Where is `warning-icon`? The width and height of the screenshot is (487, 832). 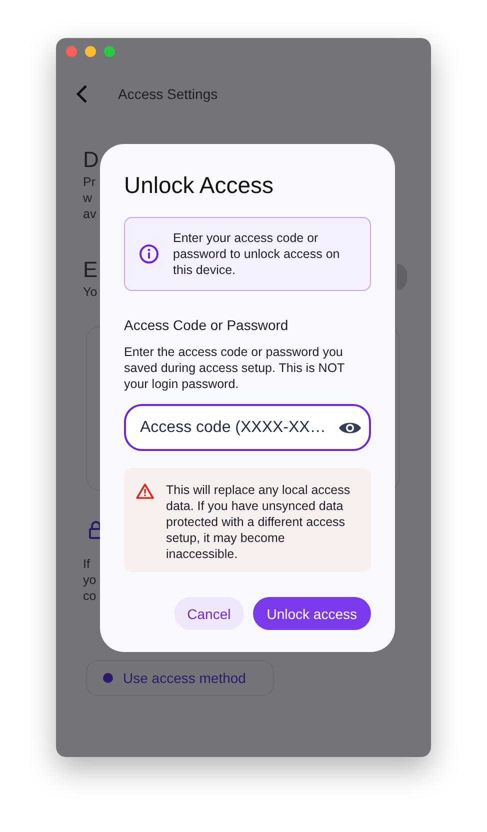 warning-icon is located at coordinates (145, 491).